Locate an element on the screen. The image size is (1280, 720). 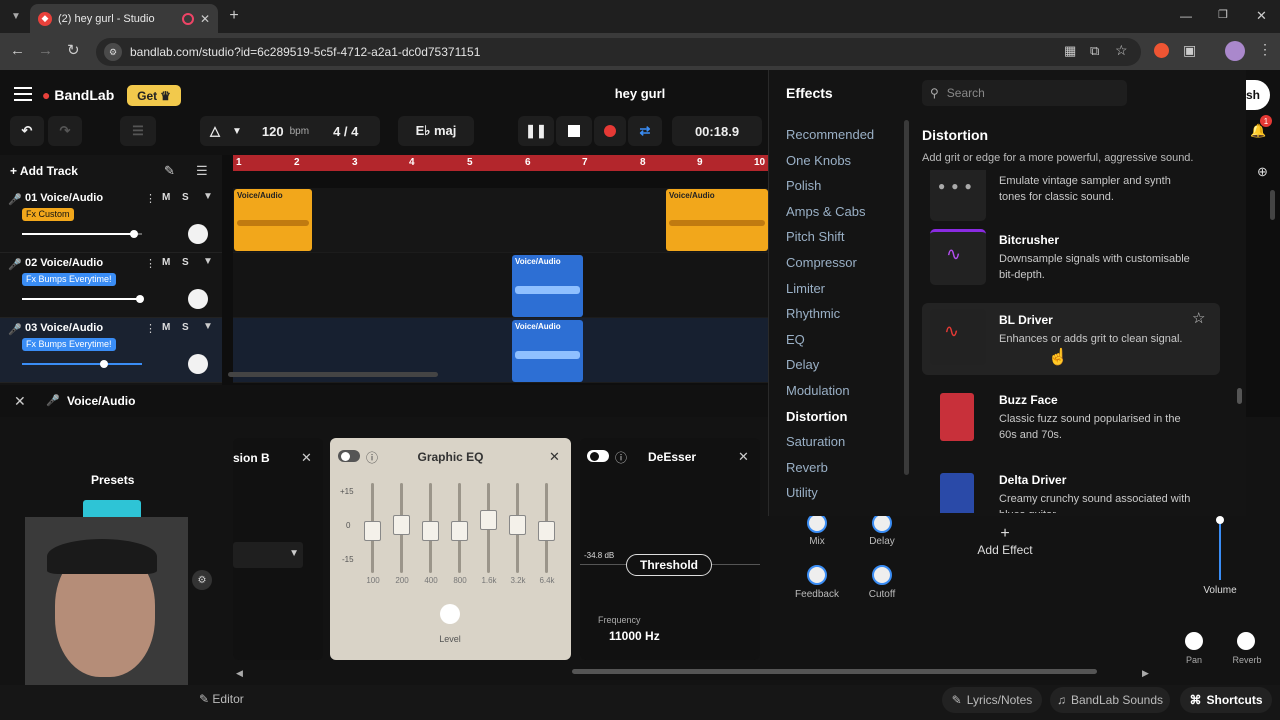
redo-button: ↷ is located at coordinates (65, 131).